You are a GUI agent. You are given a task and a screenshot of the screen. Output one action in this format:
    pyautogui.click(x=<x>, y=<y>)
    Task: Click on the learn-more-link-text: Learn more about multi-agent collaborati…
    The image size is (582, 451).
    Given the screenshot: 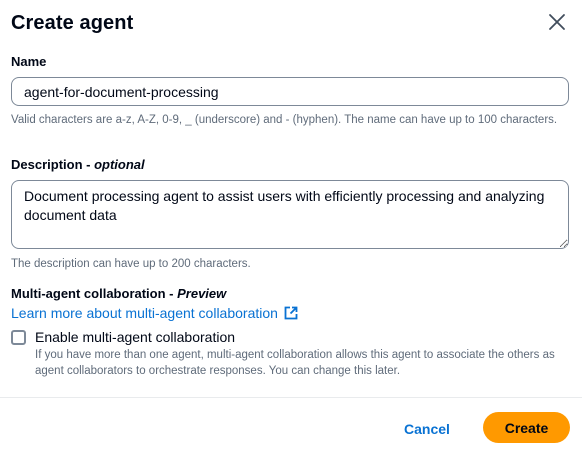 What is the action you would take?
    pyautogui.click(x=144, y=313)
    